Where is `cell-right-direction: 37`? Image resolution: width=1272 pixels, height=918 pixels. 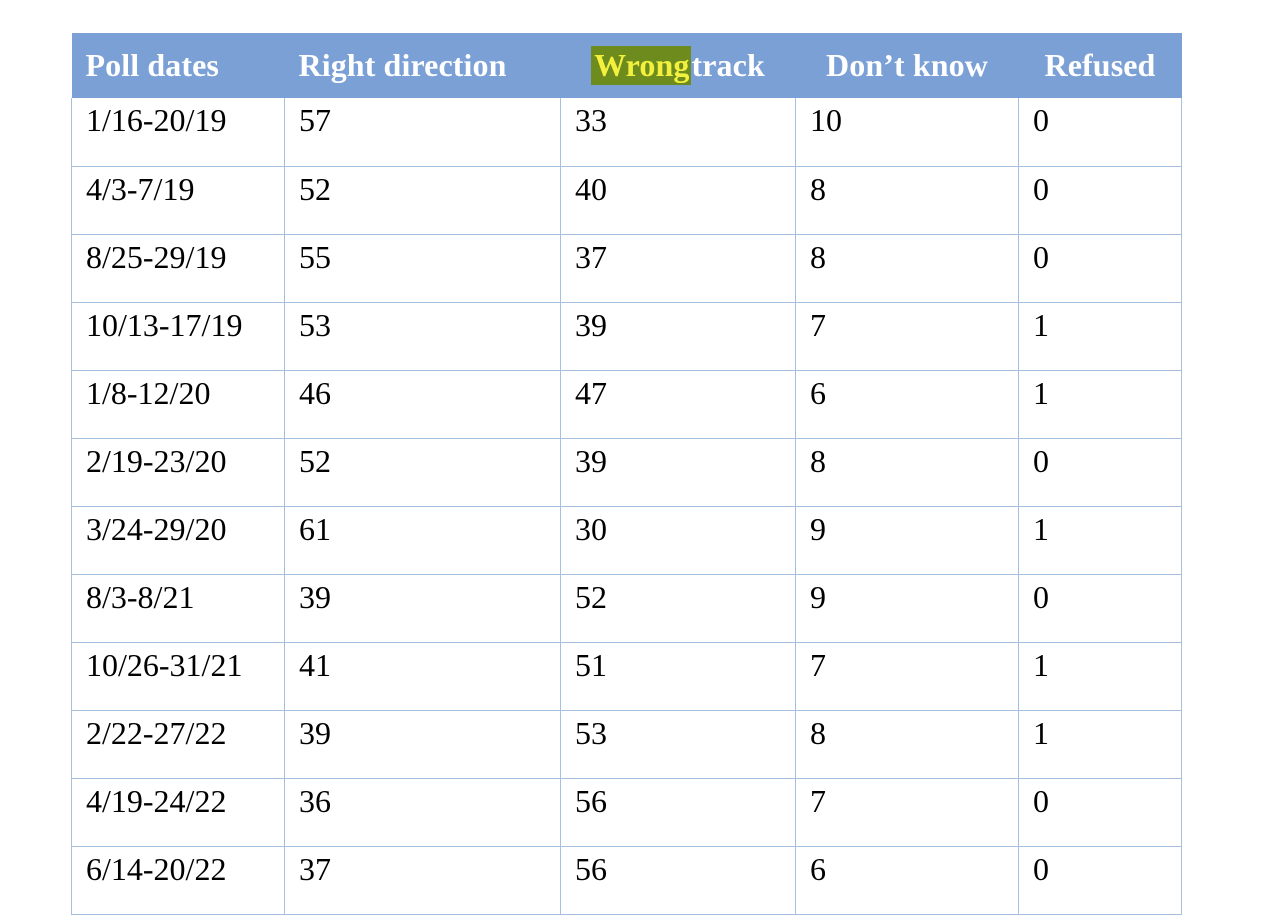 cell-right-direction: 37 is located at coordinates (422, 880).